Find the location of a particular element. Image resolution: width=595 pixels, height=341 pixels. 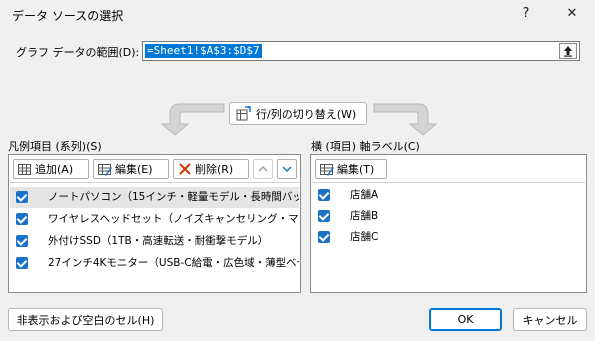

delete-series-label: 削除(R) is located at coordinates (214, 169).